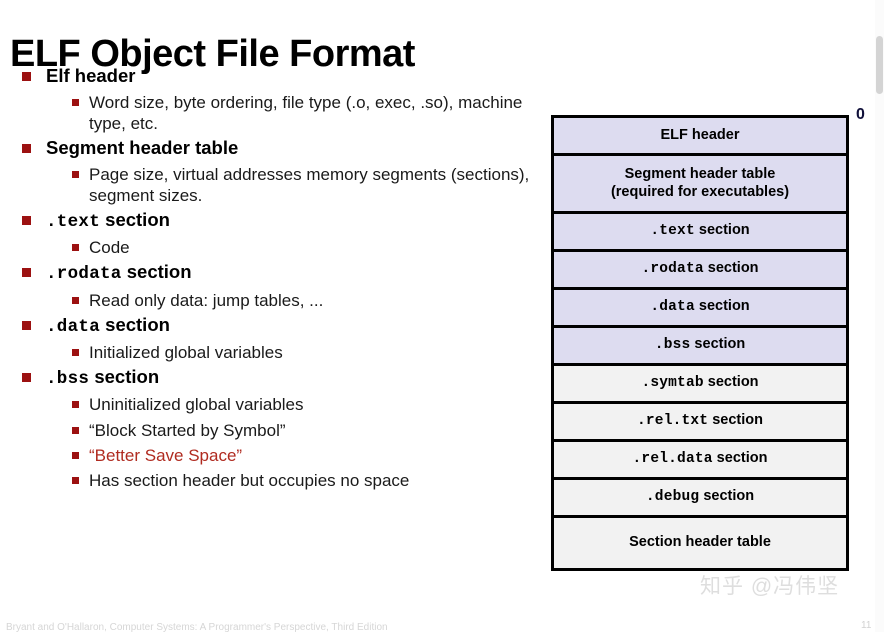  Describe the element at coordinates (672, 269) in the screenshot. I see `diagram-mono-token: .rodata` at that location.